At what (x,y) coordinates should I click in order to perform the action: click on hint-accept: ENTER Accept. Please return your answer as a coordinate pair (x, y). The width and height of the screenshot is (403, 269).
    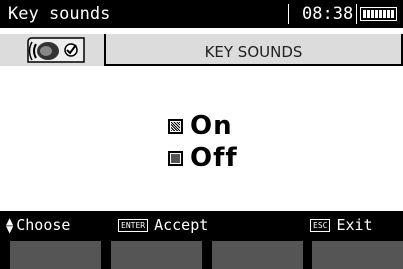
    Looking at the image, I should click on (163, 225).